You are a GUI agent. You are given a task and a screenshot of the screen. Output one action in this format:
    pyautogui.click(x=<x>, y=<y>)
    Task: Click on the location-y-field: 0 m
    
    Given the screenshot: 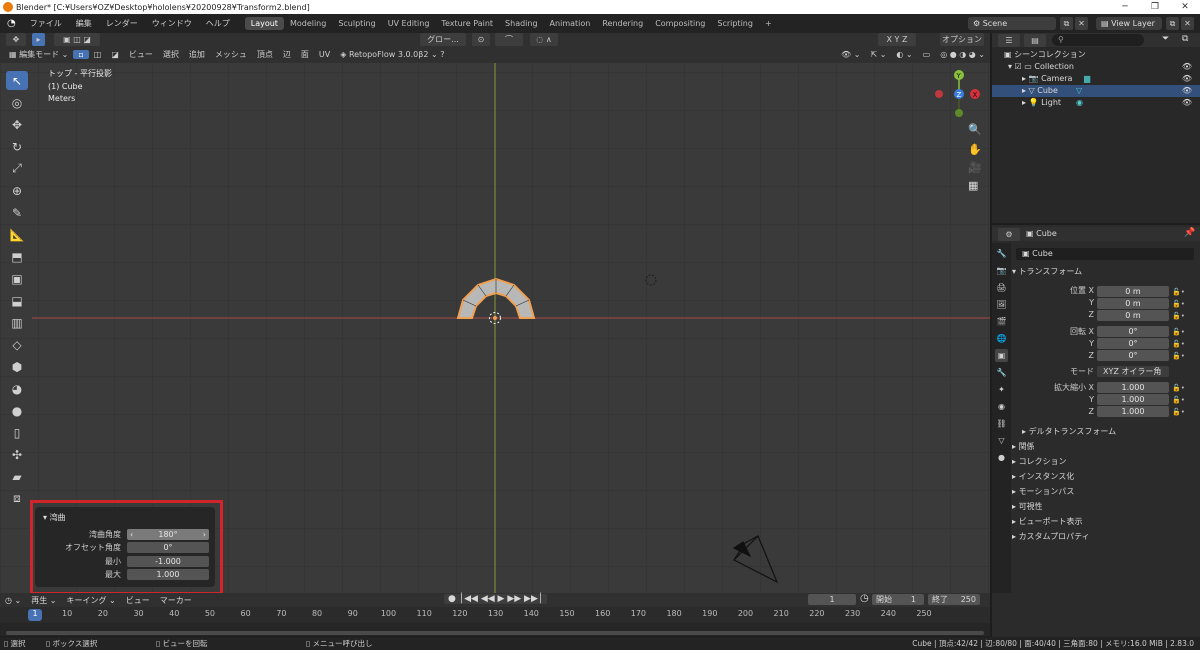 What is the action you would take?
    pyautogui.click(x=1133, y=303)
    